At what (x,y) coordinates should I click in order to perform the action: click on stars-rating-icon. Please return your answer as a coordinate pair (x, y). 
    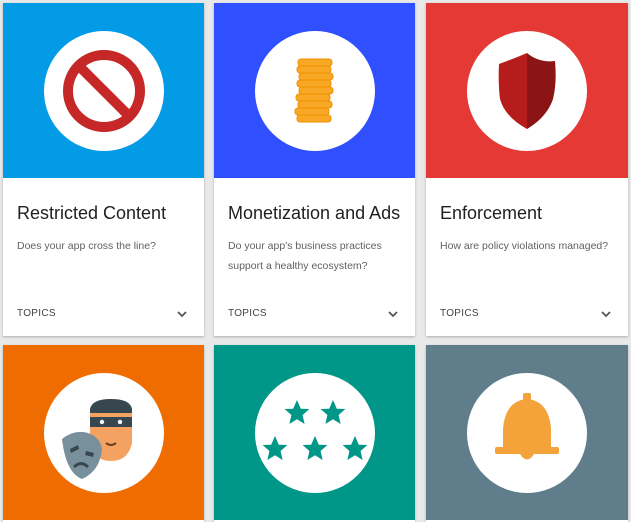
    Looking at the image, I should click on (314, 429).